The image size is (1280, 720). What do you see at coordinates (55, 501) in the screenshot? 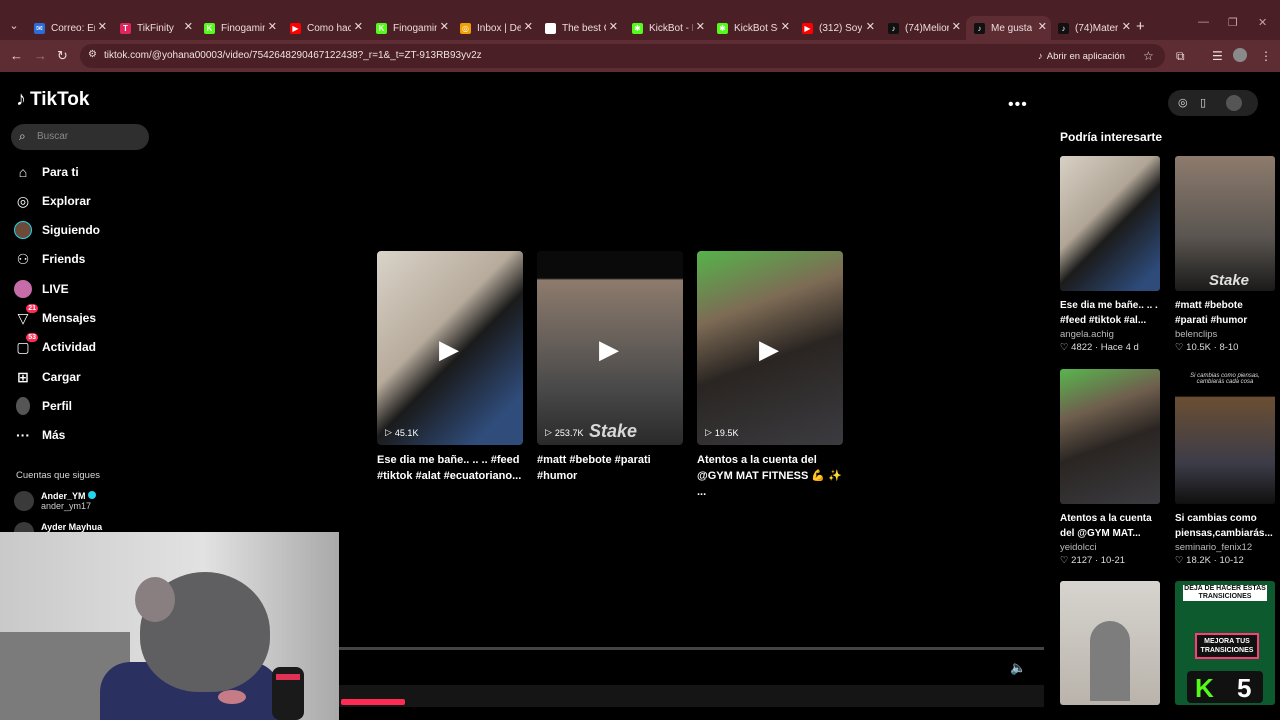
I see `following-account: Ander_YM ander_ym17` at bounding box center [55, 501].